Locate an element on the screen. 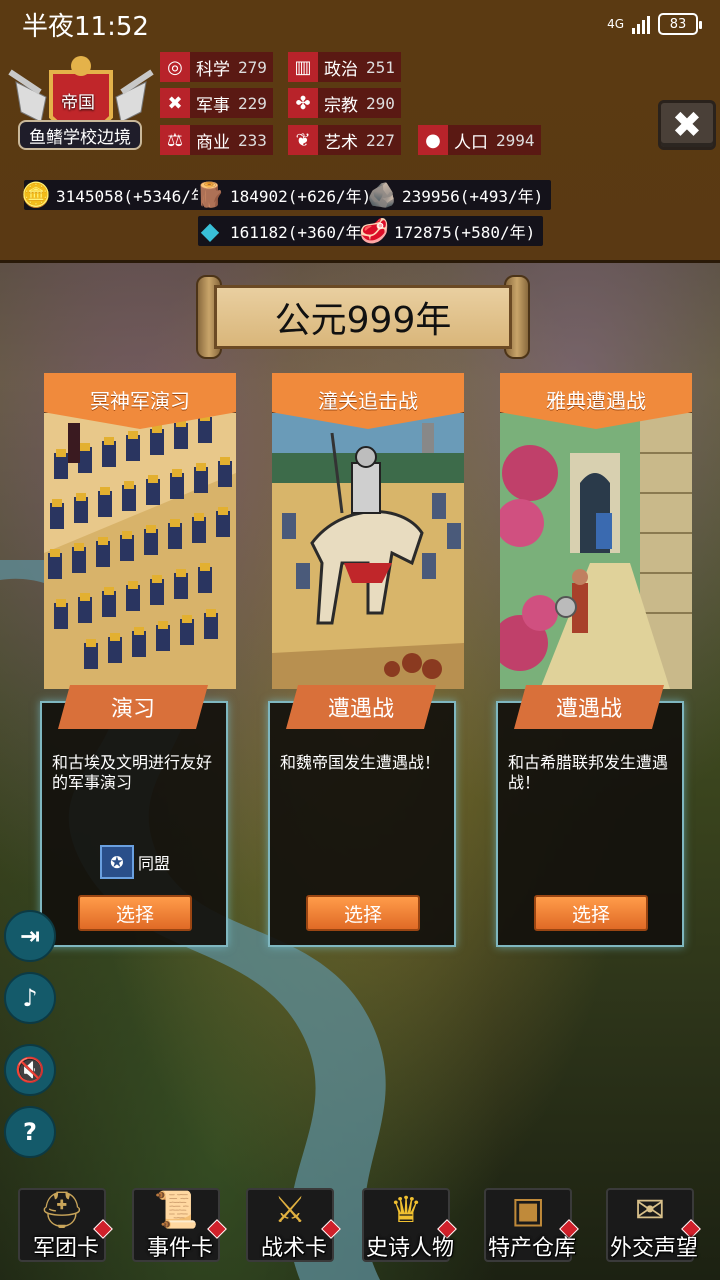  art-icon: ❦ is located at coordinates (303, 140).